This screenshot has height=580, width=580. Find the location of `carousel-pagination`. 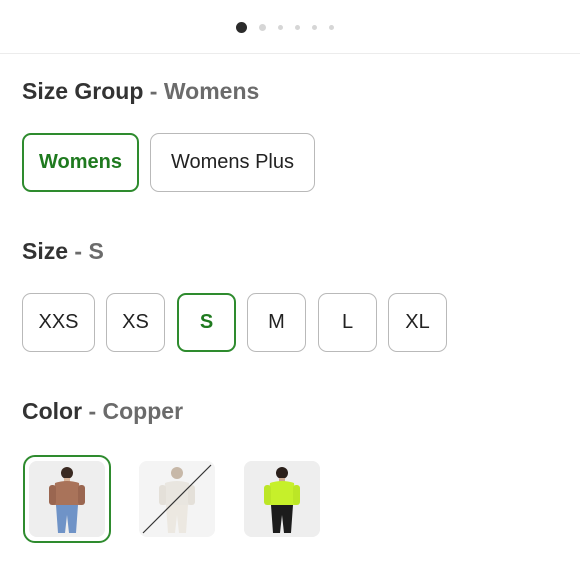

carousel-pagination is located at coordinates (291, 27).